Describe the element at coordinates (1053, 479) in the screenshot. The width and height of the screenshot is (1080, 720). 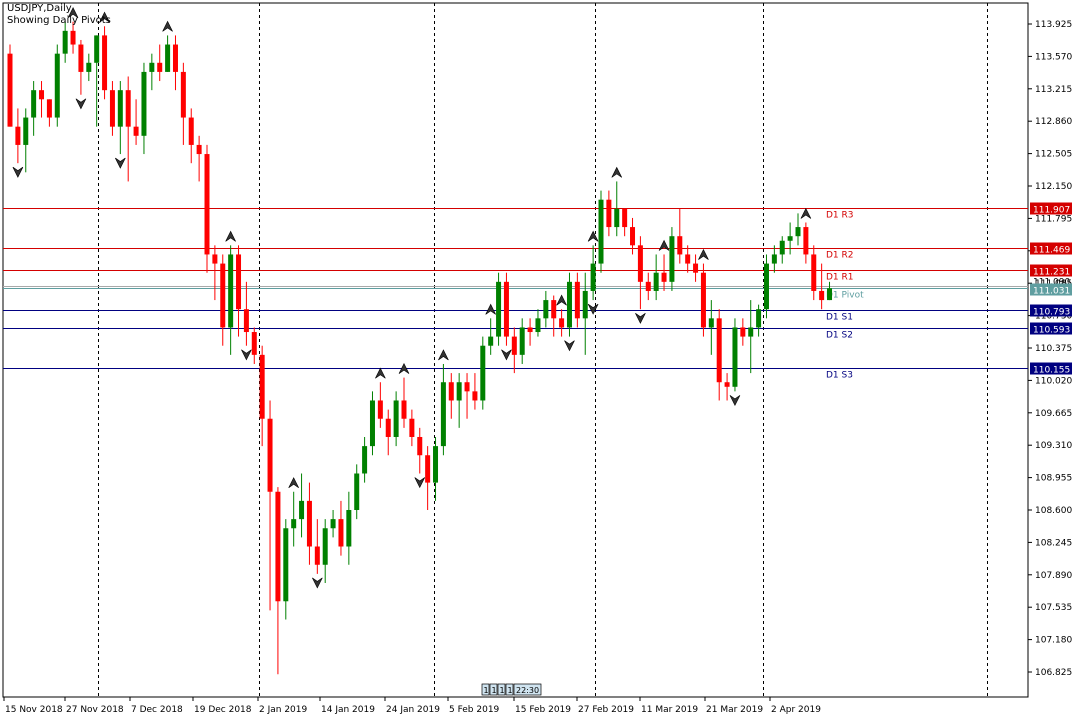
I see `y-tick-label: 108.955` at that location.